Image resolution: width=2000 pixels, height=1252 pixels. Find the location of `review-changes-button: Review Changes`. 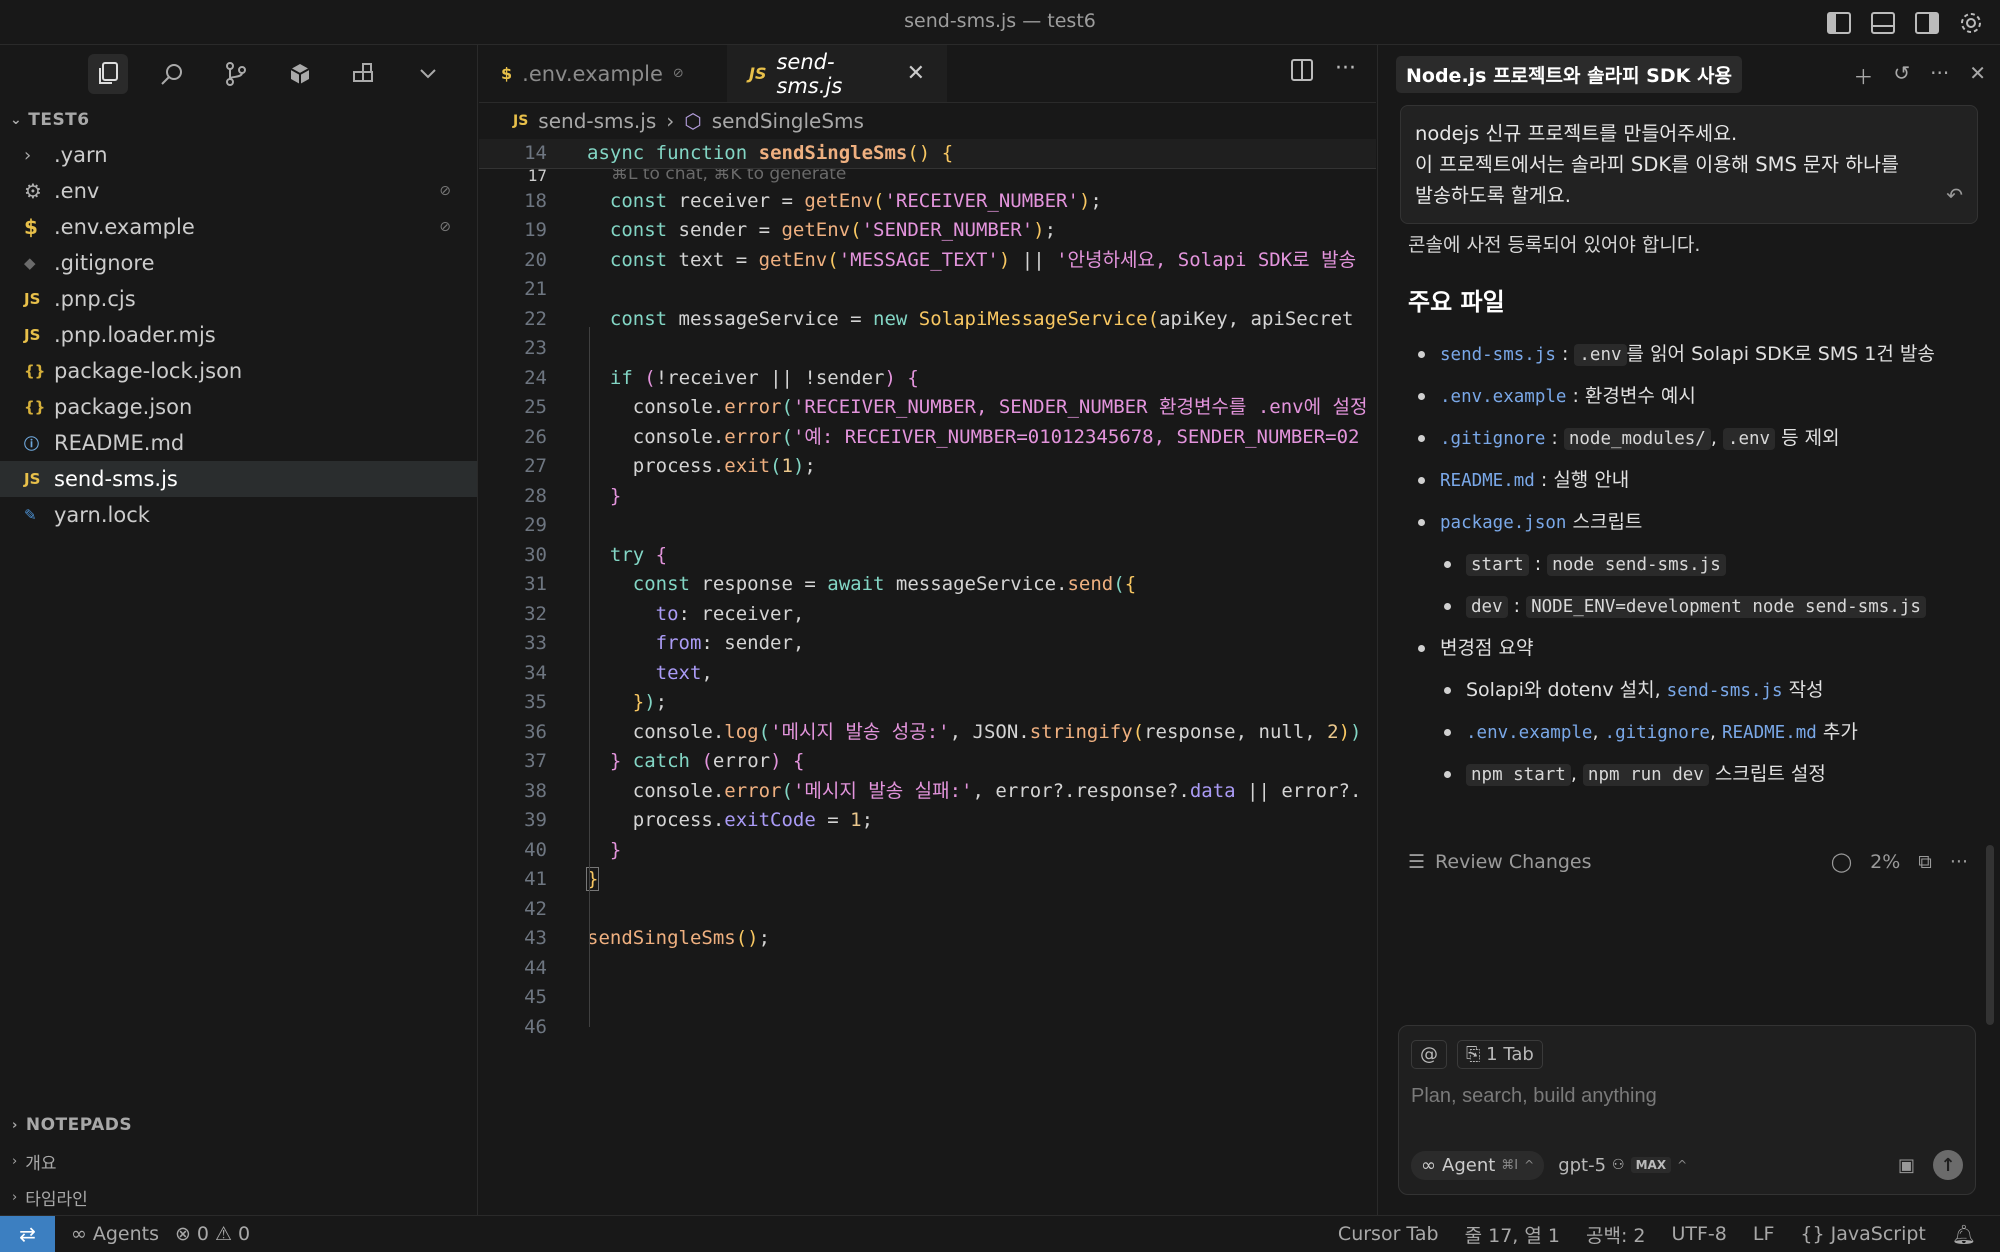

review-changes-button: Review Changes is located at coordinates (1513, 862).